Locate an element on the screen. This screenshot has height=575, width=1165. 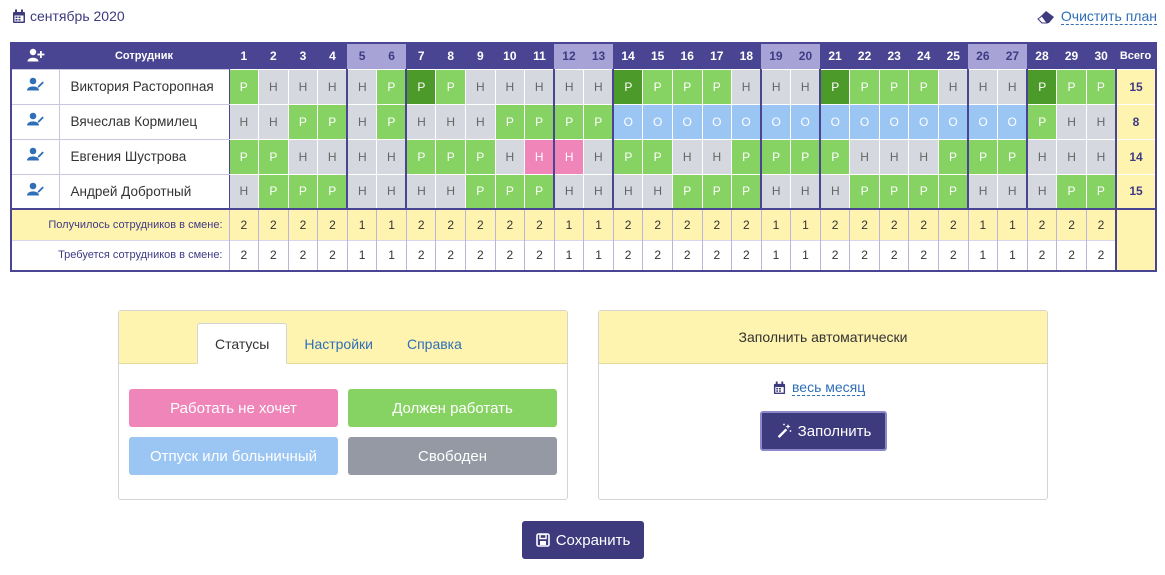
period-selector: весь месяц is located at coordinates (819, 387).